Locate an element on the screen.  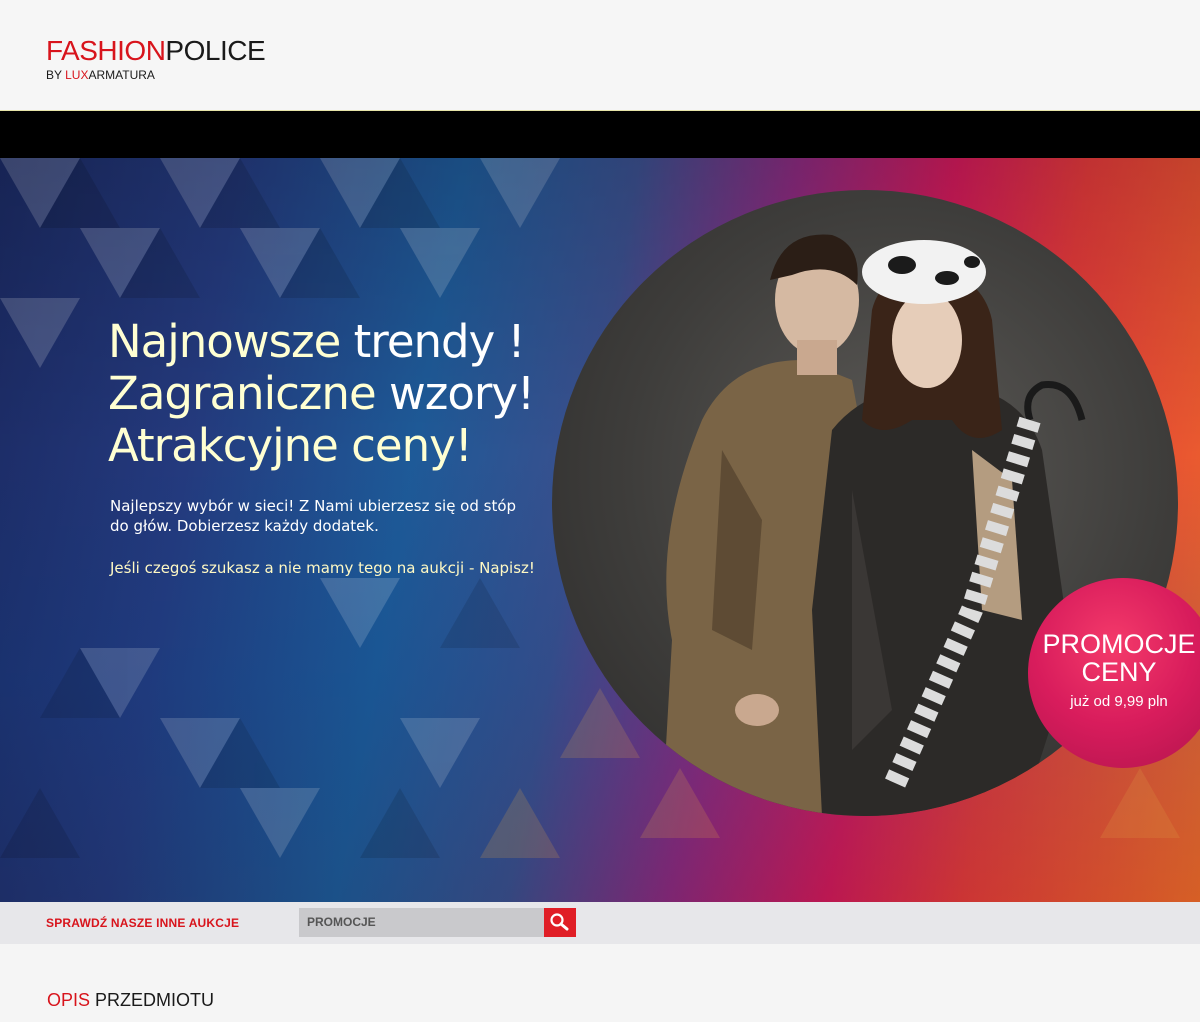
logo-sub-armatura: ARMATURA is located at coordinates (121, 75).